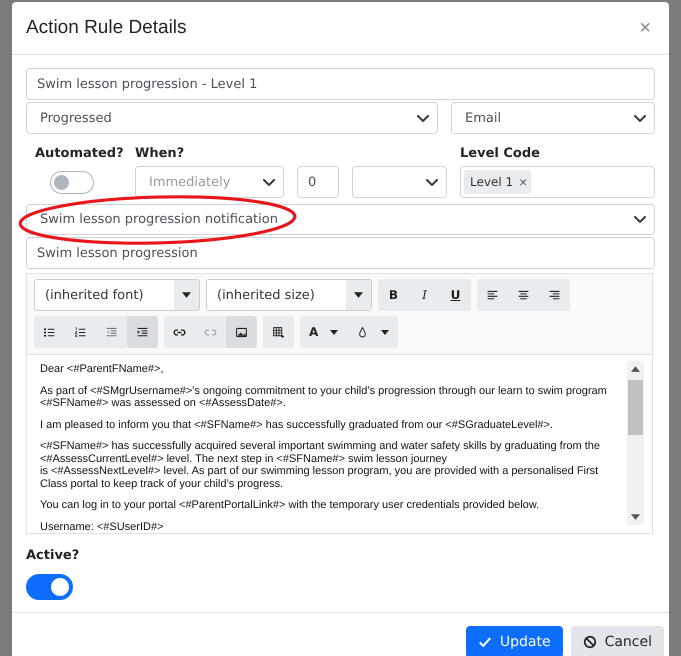 The height and width of the screenshot is (656, 681). Describe the element at coordinates (289, 295) in the screenshot. I see `dropdown: (inherited size)` at that location.